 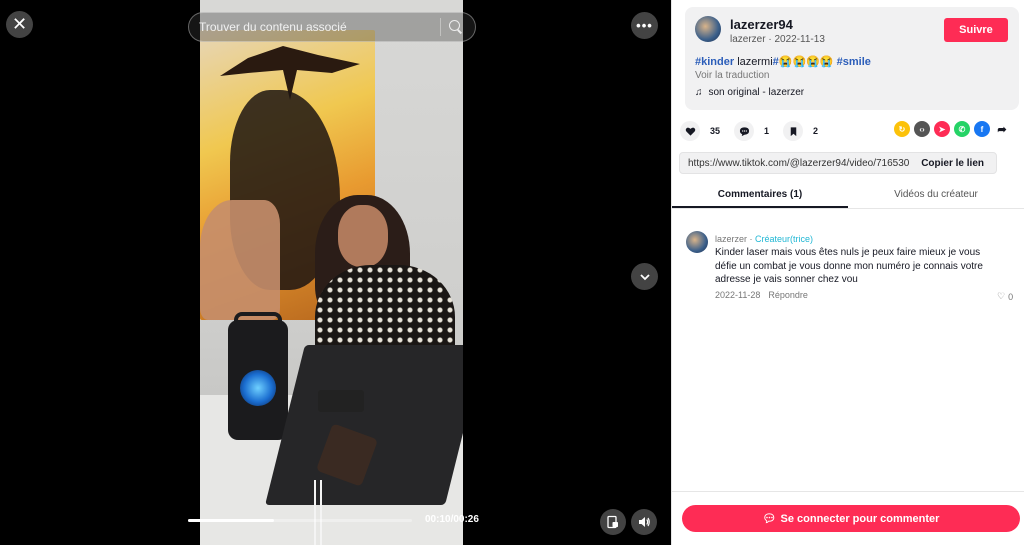 I want to click on comment-avatar, so click(x=697, y=242).